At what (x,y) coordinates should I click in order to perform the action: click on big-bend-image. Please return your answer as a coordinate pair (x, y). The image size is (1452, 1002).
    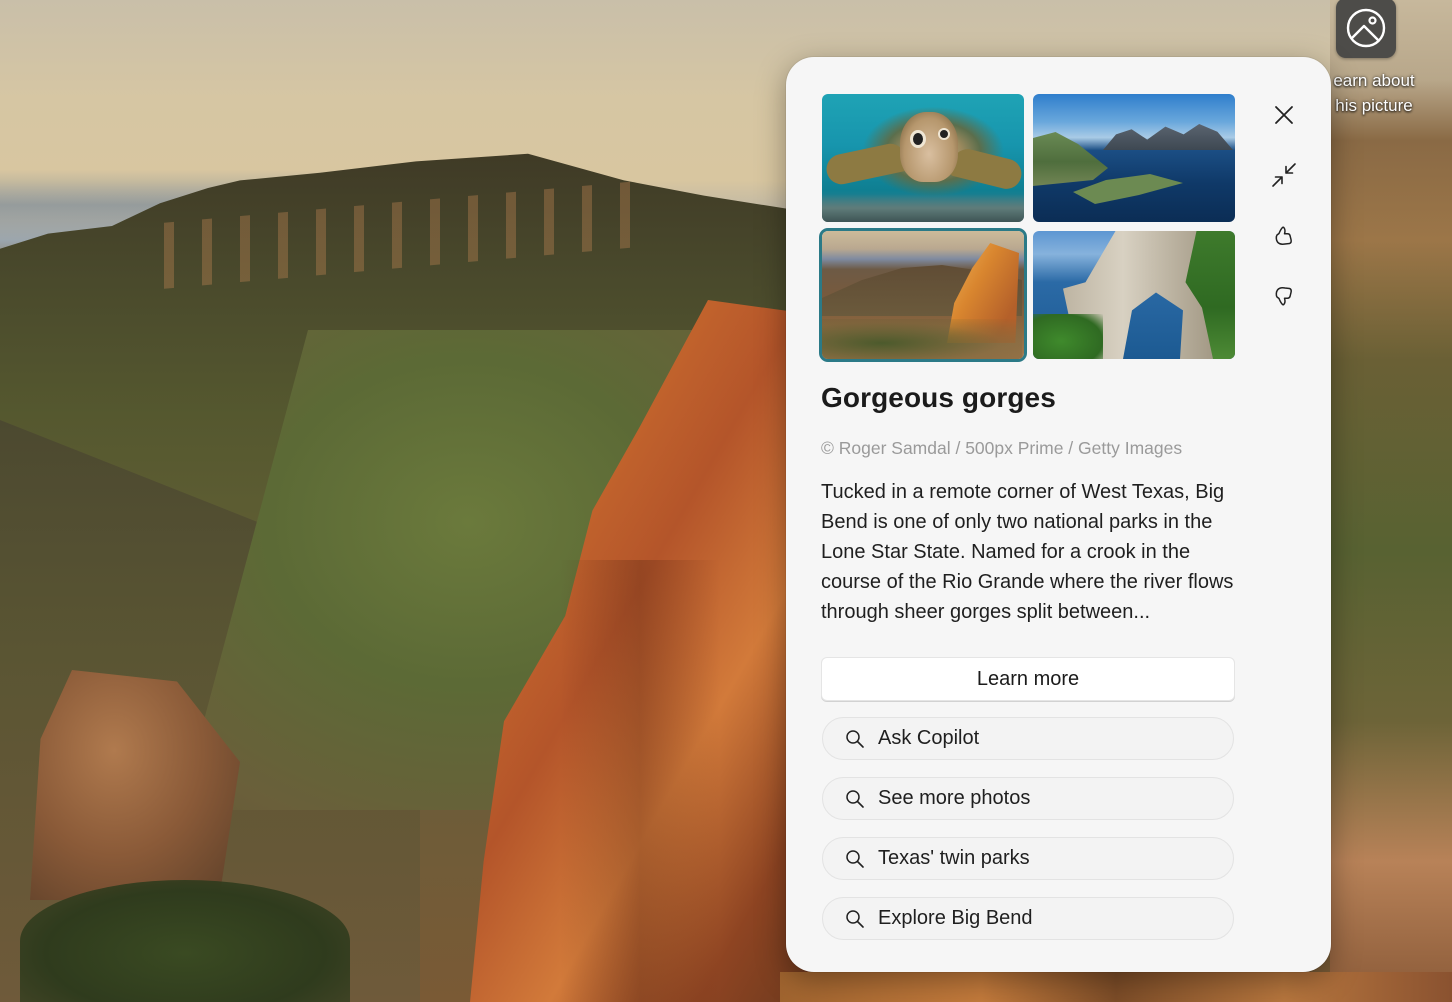
    Looking at the image, I should click on (923, 295).